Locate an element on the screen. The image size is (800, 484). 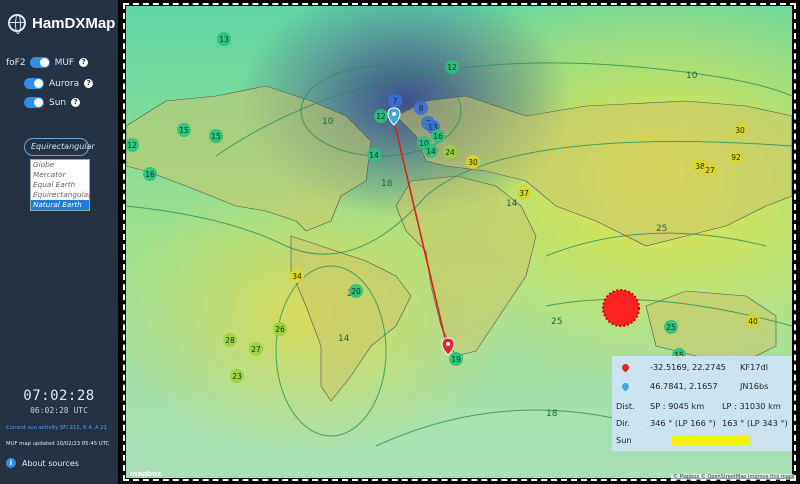
projection-option-highlighted: Natural Earth is located at coordinates (60, 205).